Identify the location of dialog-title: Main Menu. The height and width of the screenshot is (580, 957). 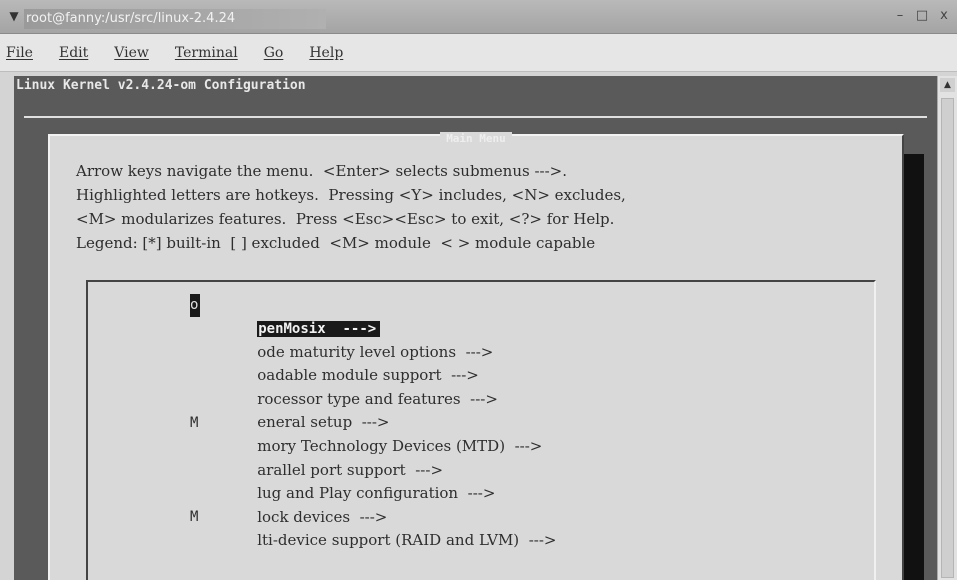
(476, 138).